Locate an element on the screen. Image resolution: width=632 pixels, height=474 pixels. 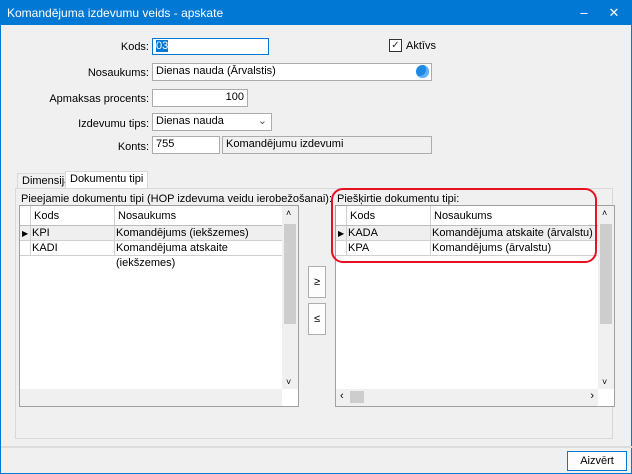
apmaksas-label: Apmaksas procents: is located at coordinates (99, 99).